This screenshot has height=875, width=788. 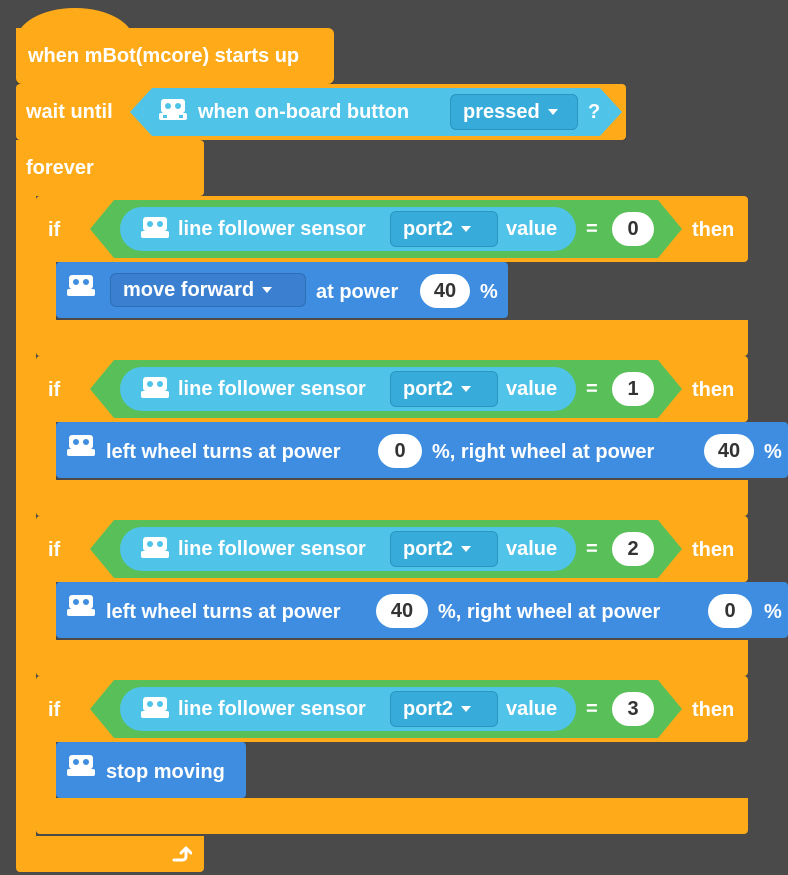 What do you see at coordinates (69, 112) in the screenshot?
I see `wait-until-label: wait until` at bounding box center [69, 112].